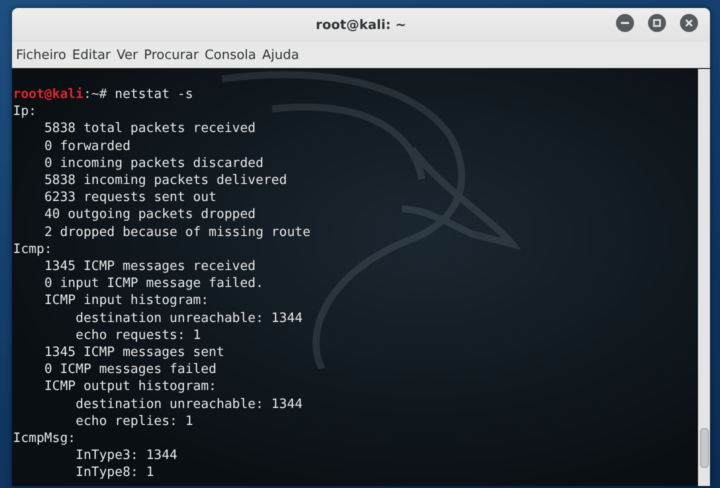  Describe the element at coordinates (704, 277) in the screenshot. I see `scrollbar` at that location.